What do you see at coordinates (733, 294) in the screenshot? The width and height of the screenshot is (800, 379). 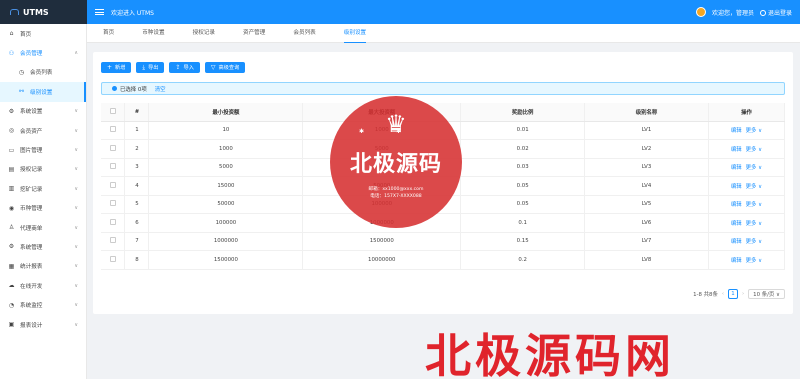 I see `page-number: 1` at bounding box center [733, 294].